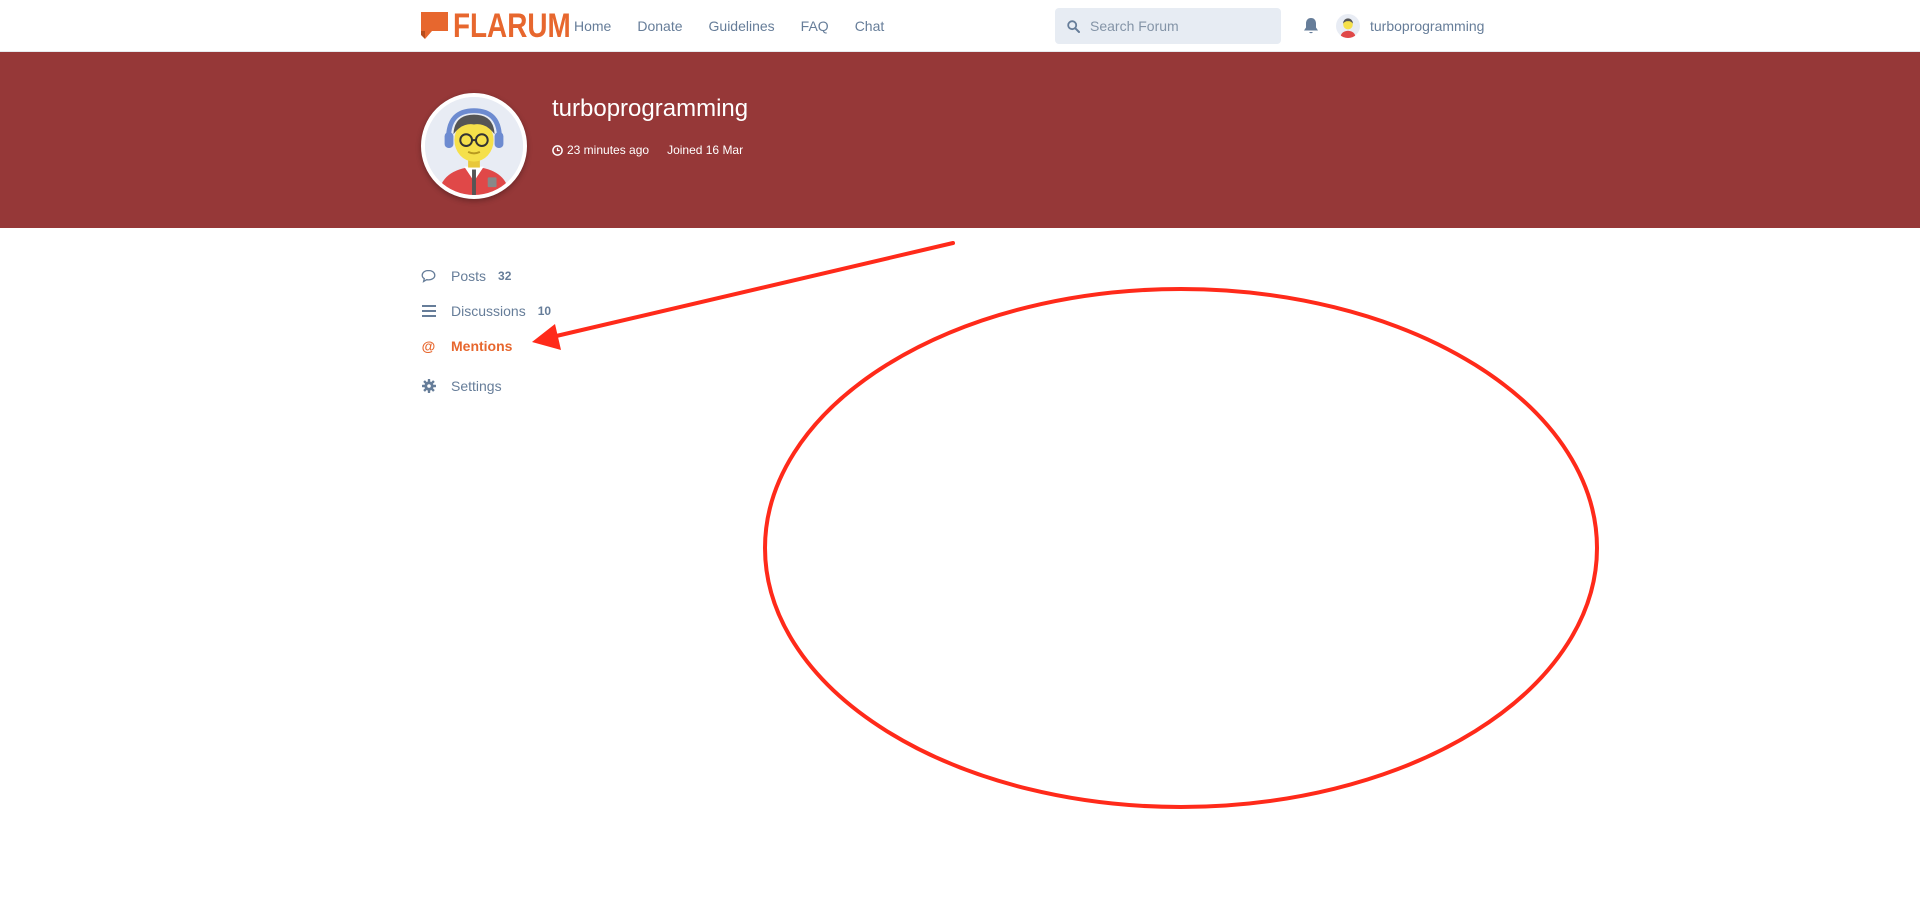 Image resolution: width=1920 pixels, height=900 pixels. I want to click on header-username: turboprogramming, so click(1427, 26).